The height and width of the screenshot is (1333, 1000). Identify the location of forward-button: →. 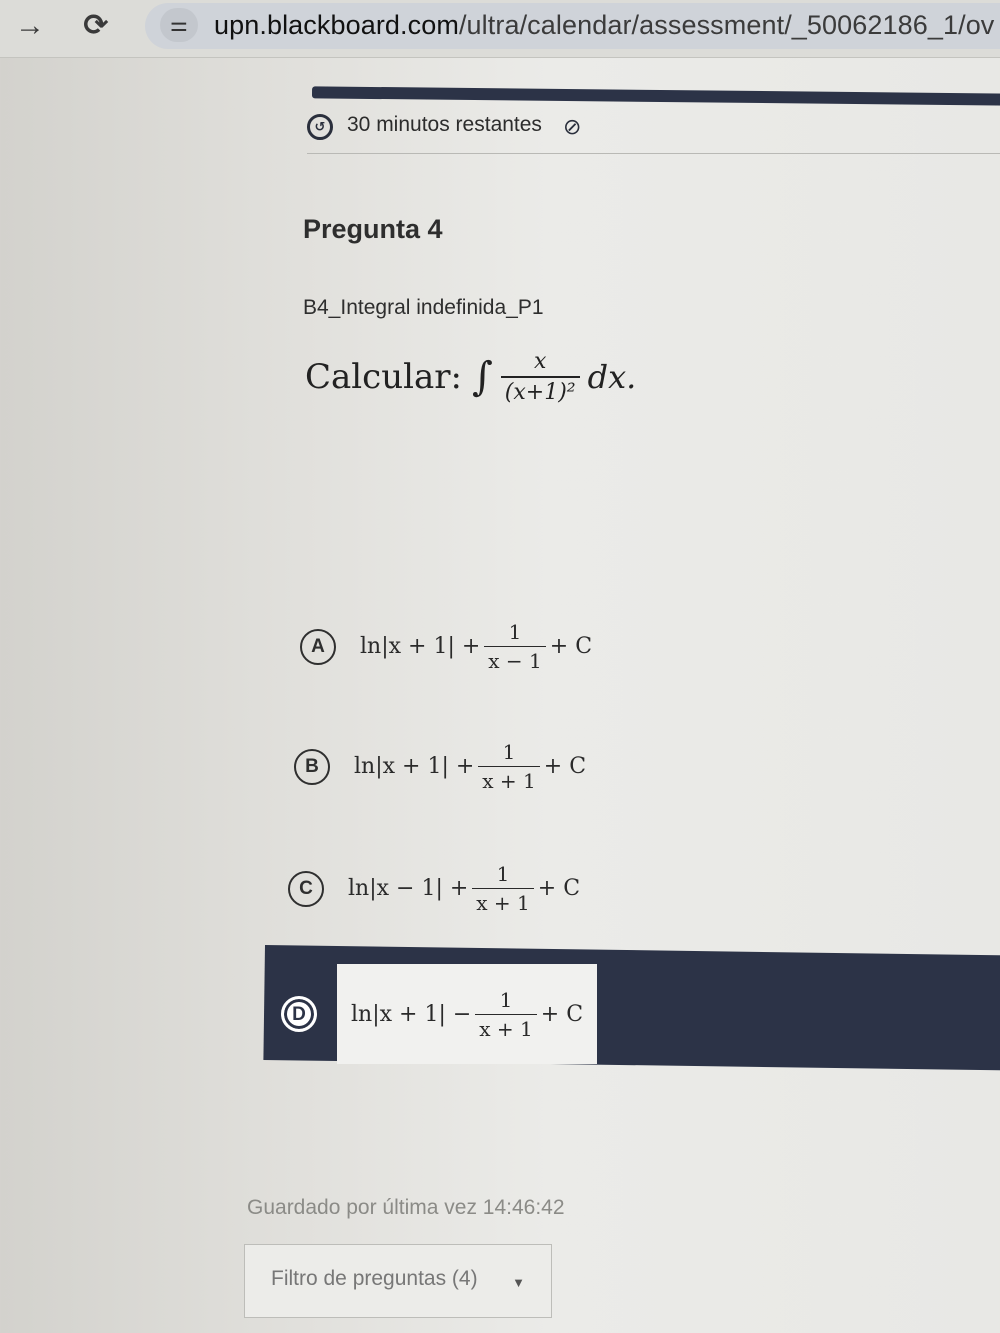
(30, 26).